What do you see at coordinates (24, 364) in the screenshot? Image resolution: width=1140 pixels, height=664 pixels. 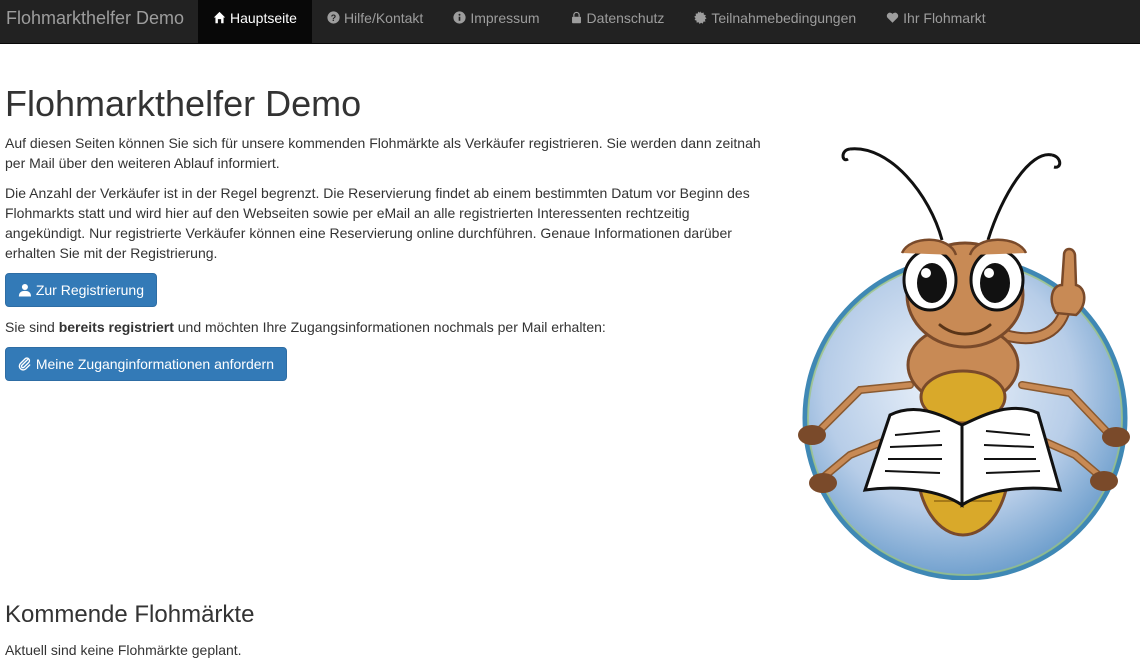 I see `paperclip-icon` at bounding box center [24, 364].